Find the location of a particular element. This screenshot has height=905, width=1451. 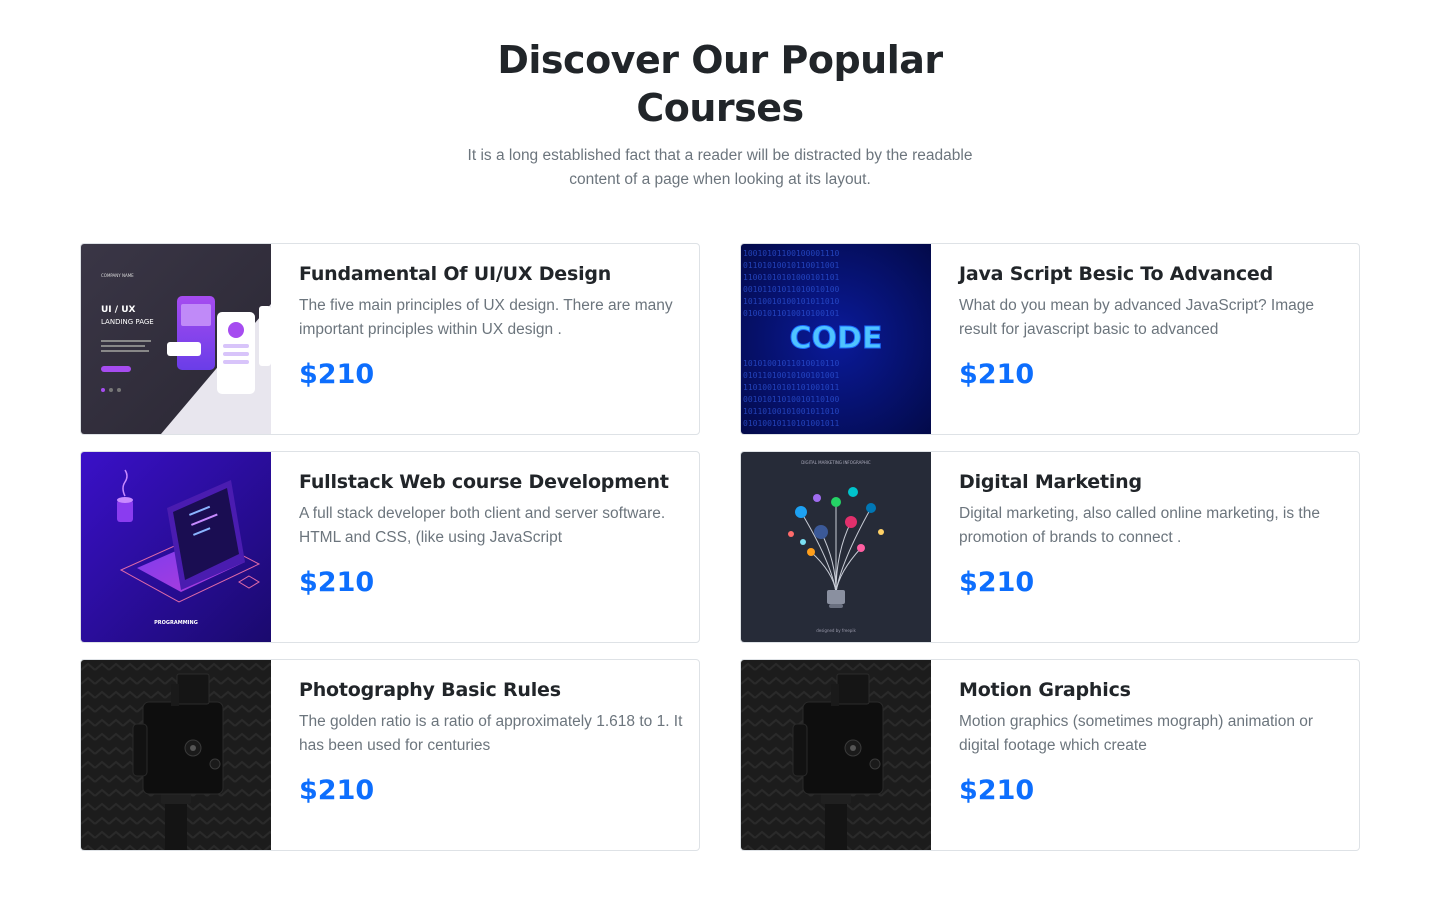

svg-text: 11001010101000101101 is located at coordinates (791, 277).